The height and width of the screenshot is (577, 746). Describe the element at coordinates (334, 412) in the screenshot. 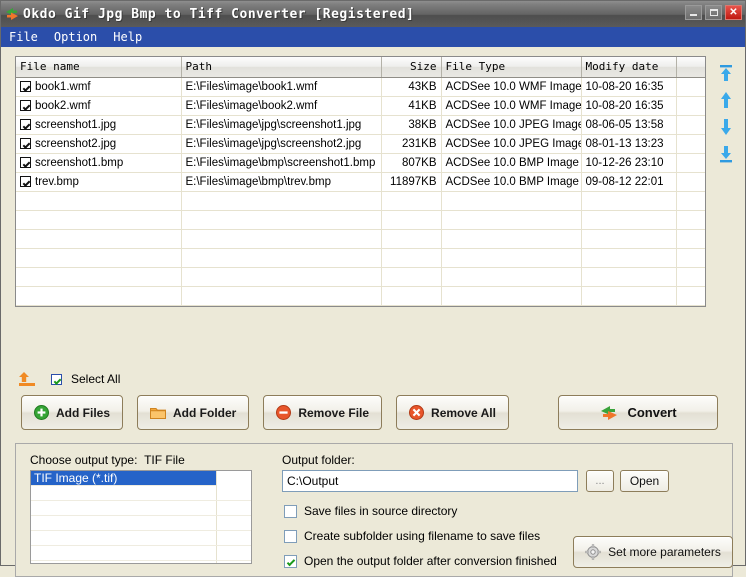

I see `remove-file-label: Remove File` at that location.